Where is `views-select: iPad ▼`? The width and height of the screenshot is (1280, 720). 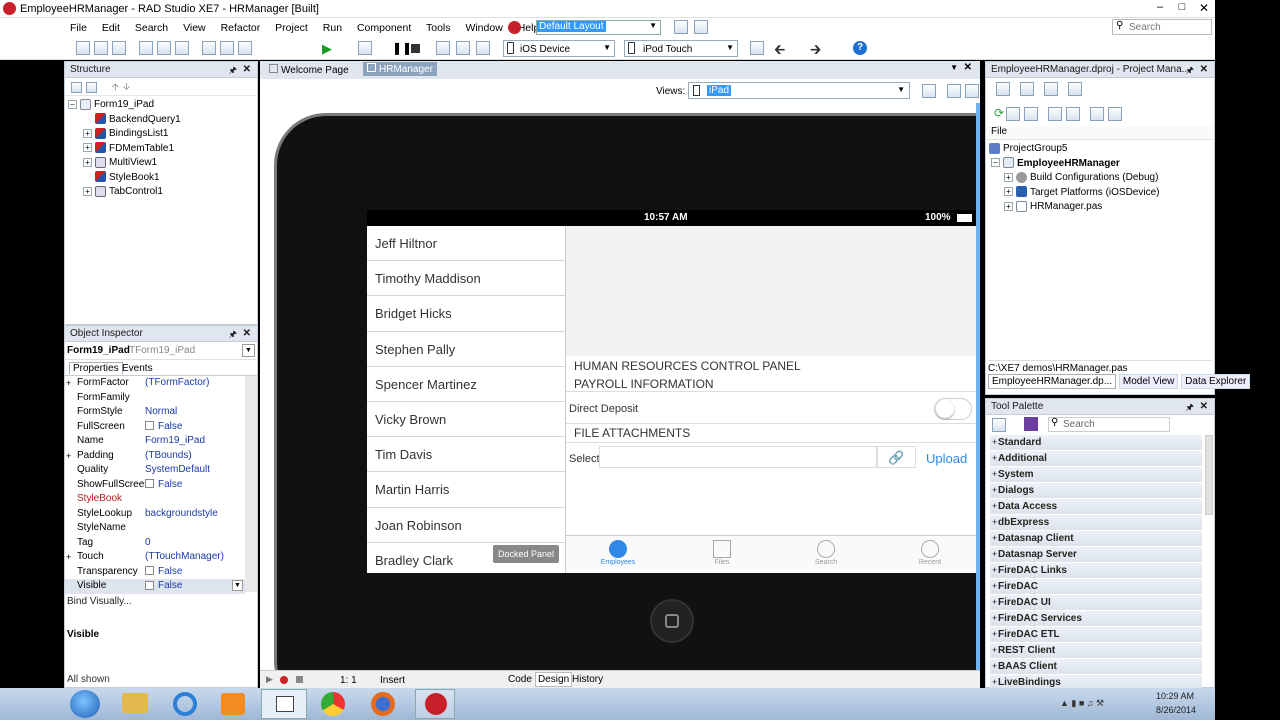
views-select: iPad ▼ is located at coordinates (799, 90).